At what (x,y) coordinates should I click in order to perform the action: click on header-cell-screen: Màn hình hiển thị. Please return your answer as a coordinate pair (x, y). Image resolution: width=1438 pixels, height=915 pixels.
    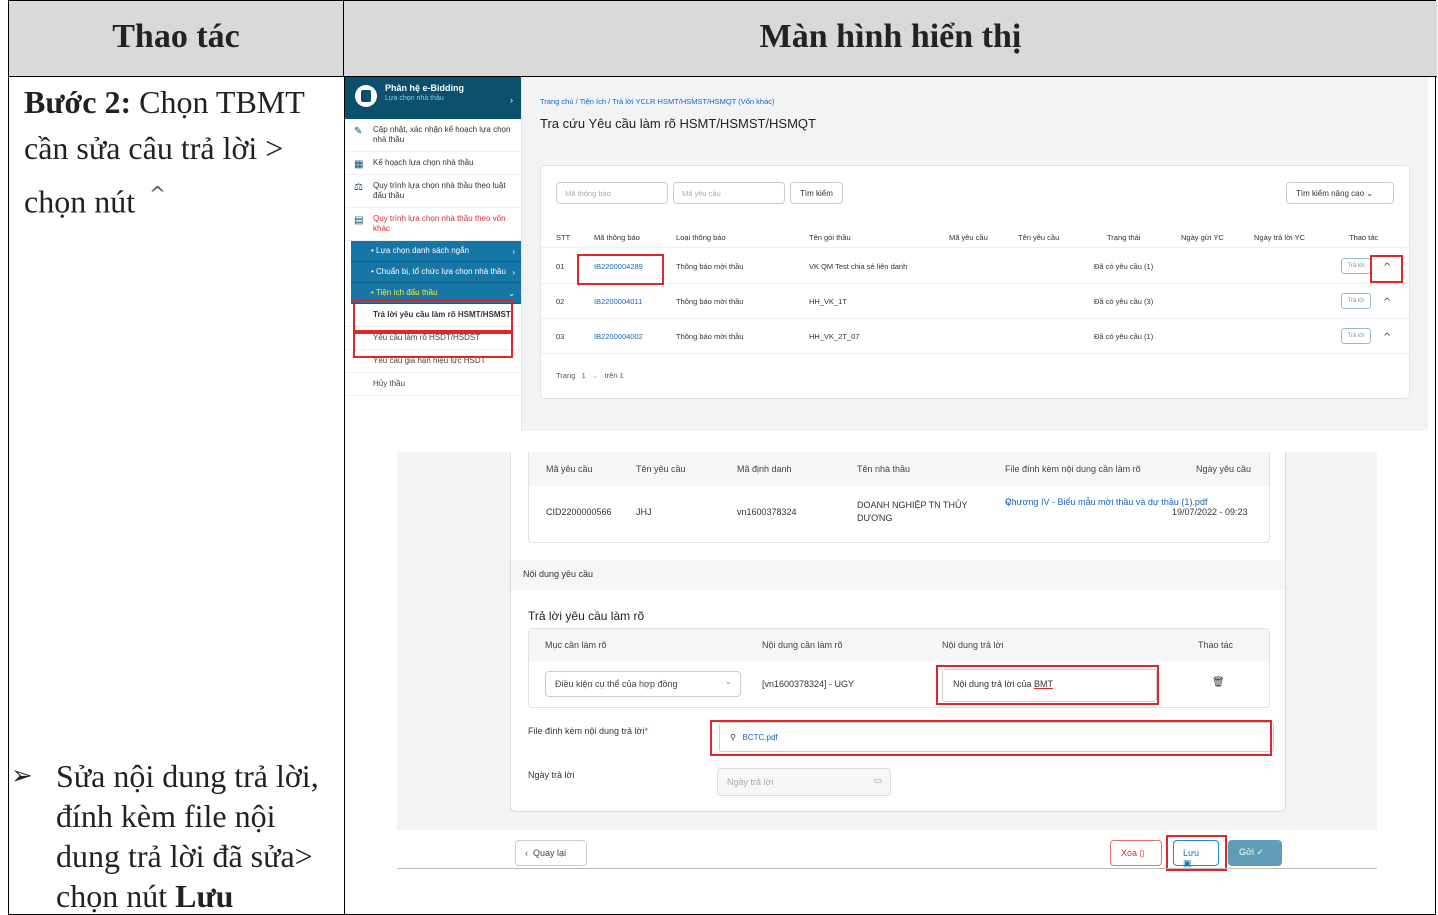
    Looking at the image, I should click on (890, 39).